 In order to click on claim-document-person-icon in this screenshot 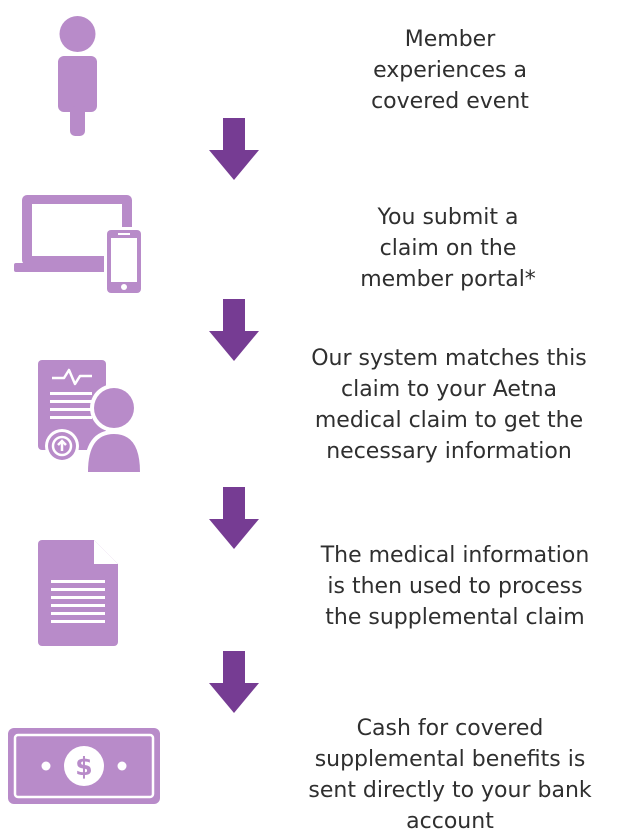, I will do `click(89, 416)`.